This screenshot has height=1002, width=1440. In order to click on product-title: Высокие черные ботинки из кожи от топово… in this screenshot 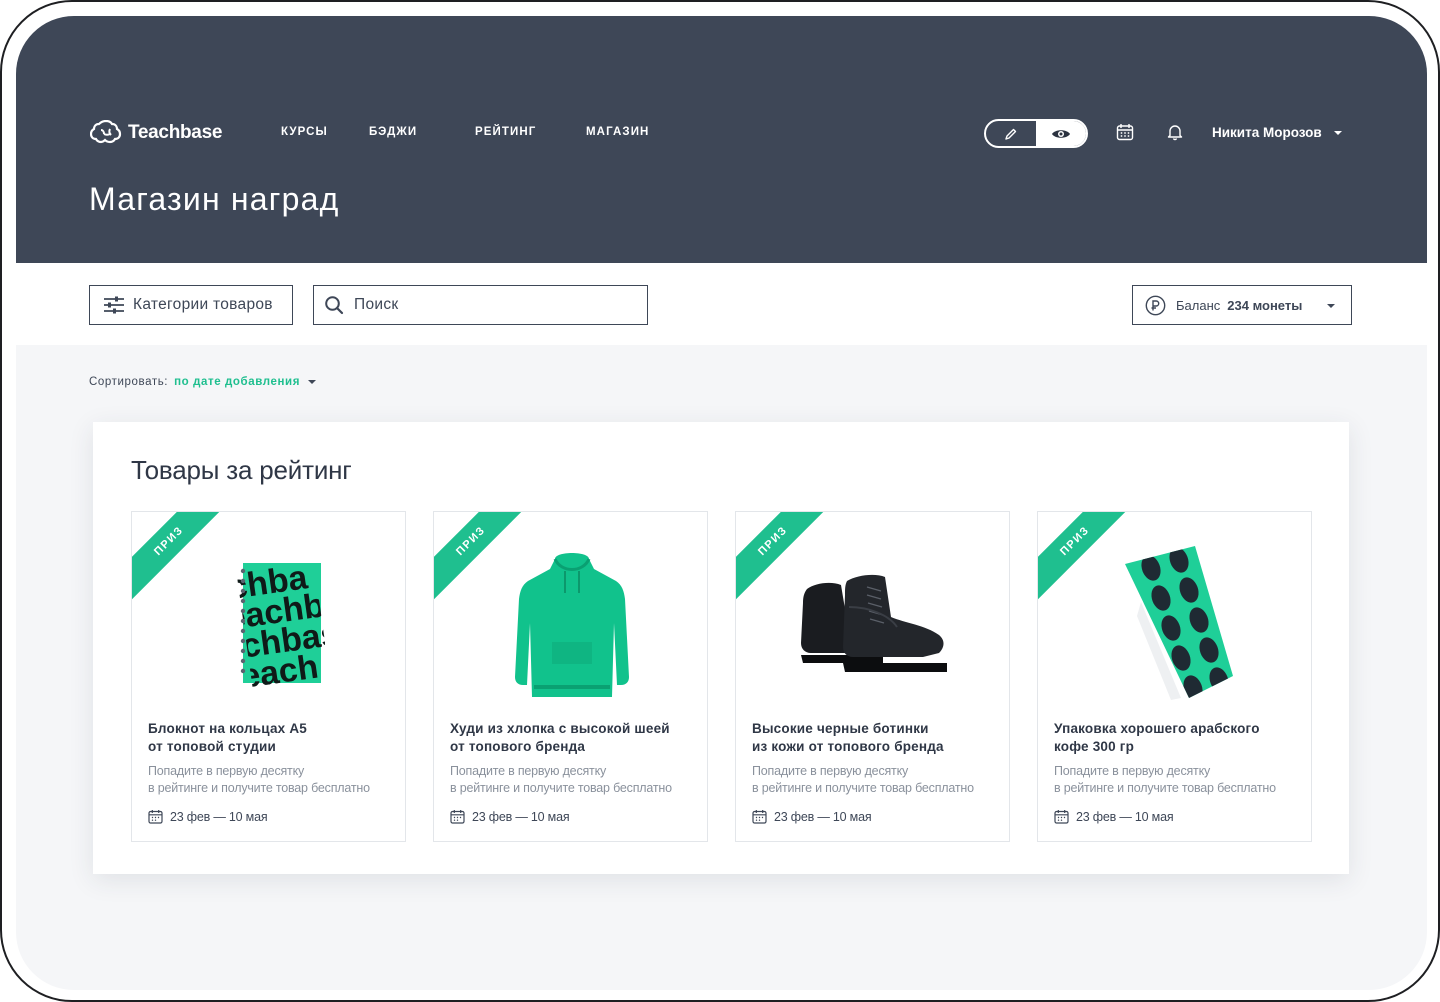, I will do `click(877, 738)`.